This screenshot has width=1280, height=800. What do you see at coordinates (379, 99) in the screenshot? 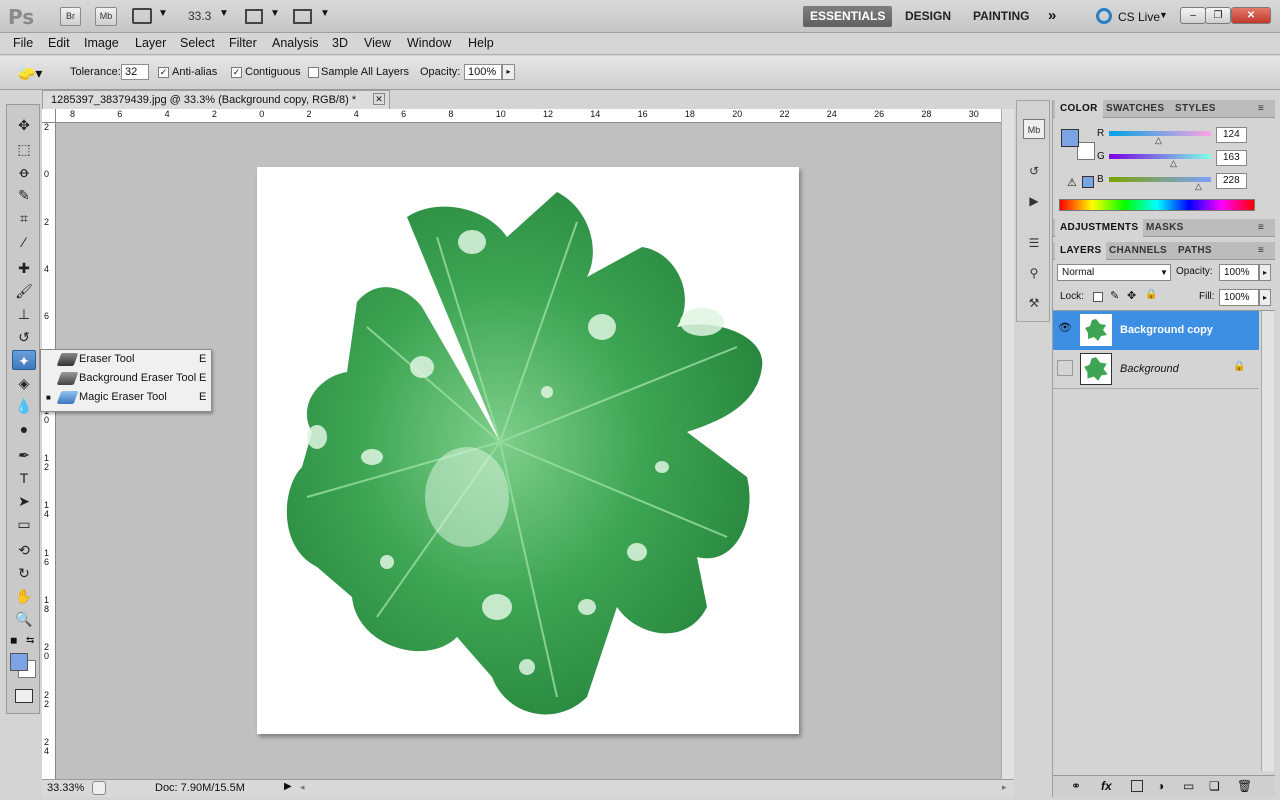
I see `close-document-icon: ✕` at bounding box center [379, 99].